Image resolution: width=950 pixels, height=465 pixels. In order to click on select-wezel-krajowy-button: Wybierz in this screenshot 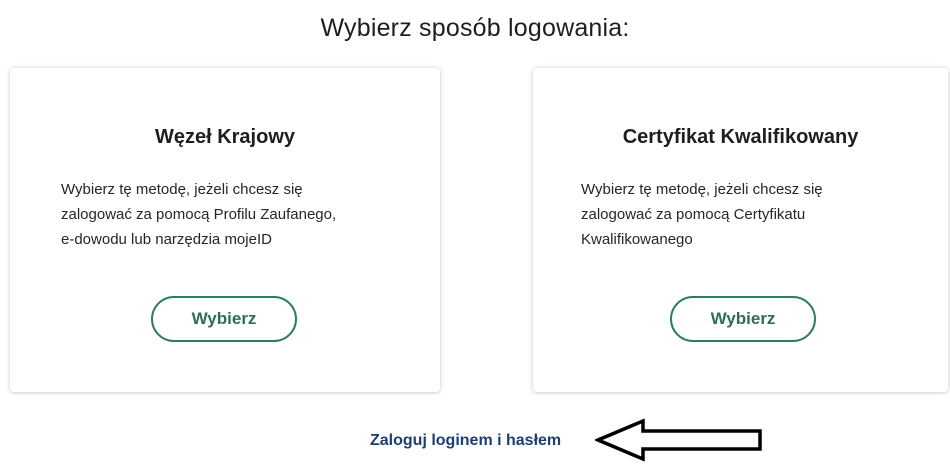, I will do `click(224, 319)`.